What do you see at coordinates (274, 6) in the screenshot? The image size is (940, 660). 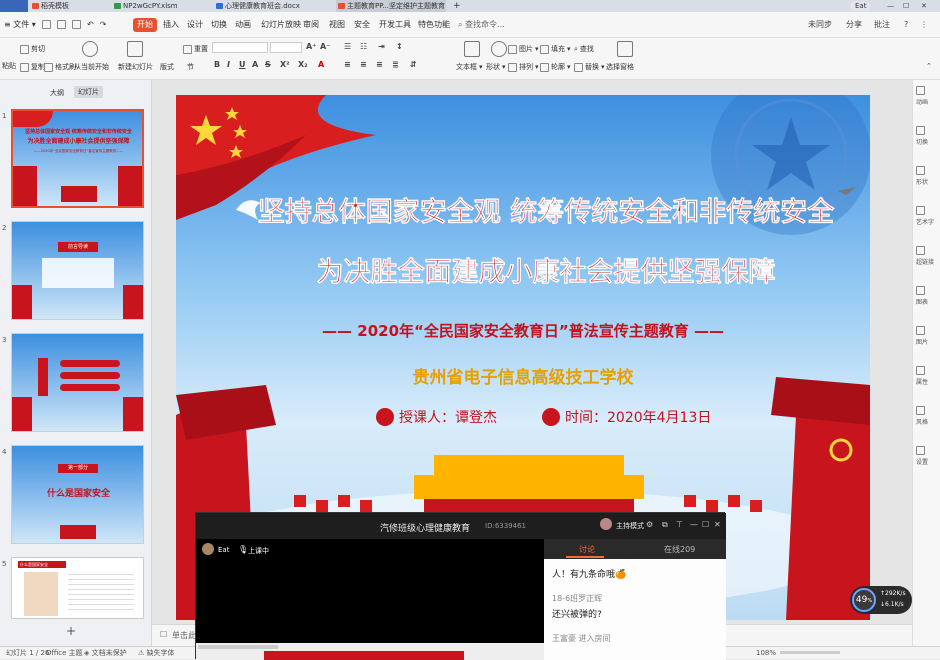 I see `tab-docx: 心理健康教育班会.docx` at bounding box center [274, 6].